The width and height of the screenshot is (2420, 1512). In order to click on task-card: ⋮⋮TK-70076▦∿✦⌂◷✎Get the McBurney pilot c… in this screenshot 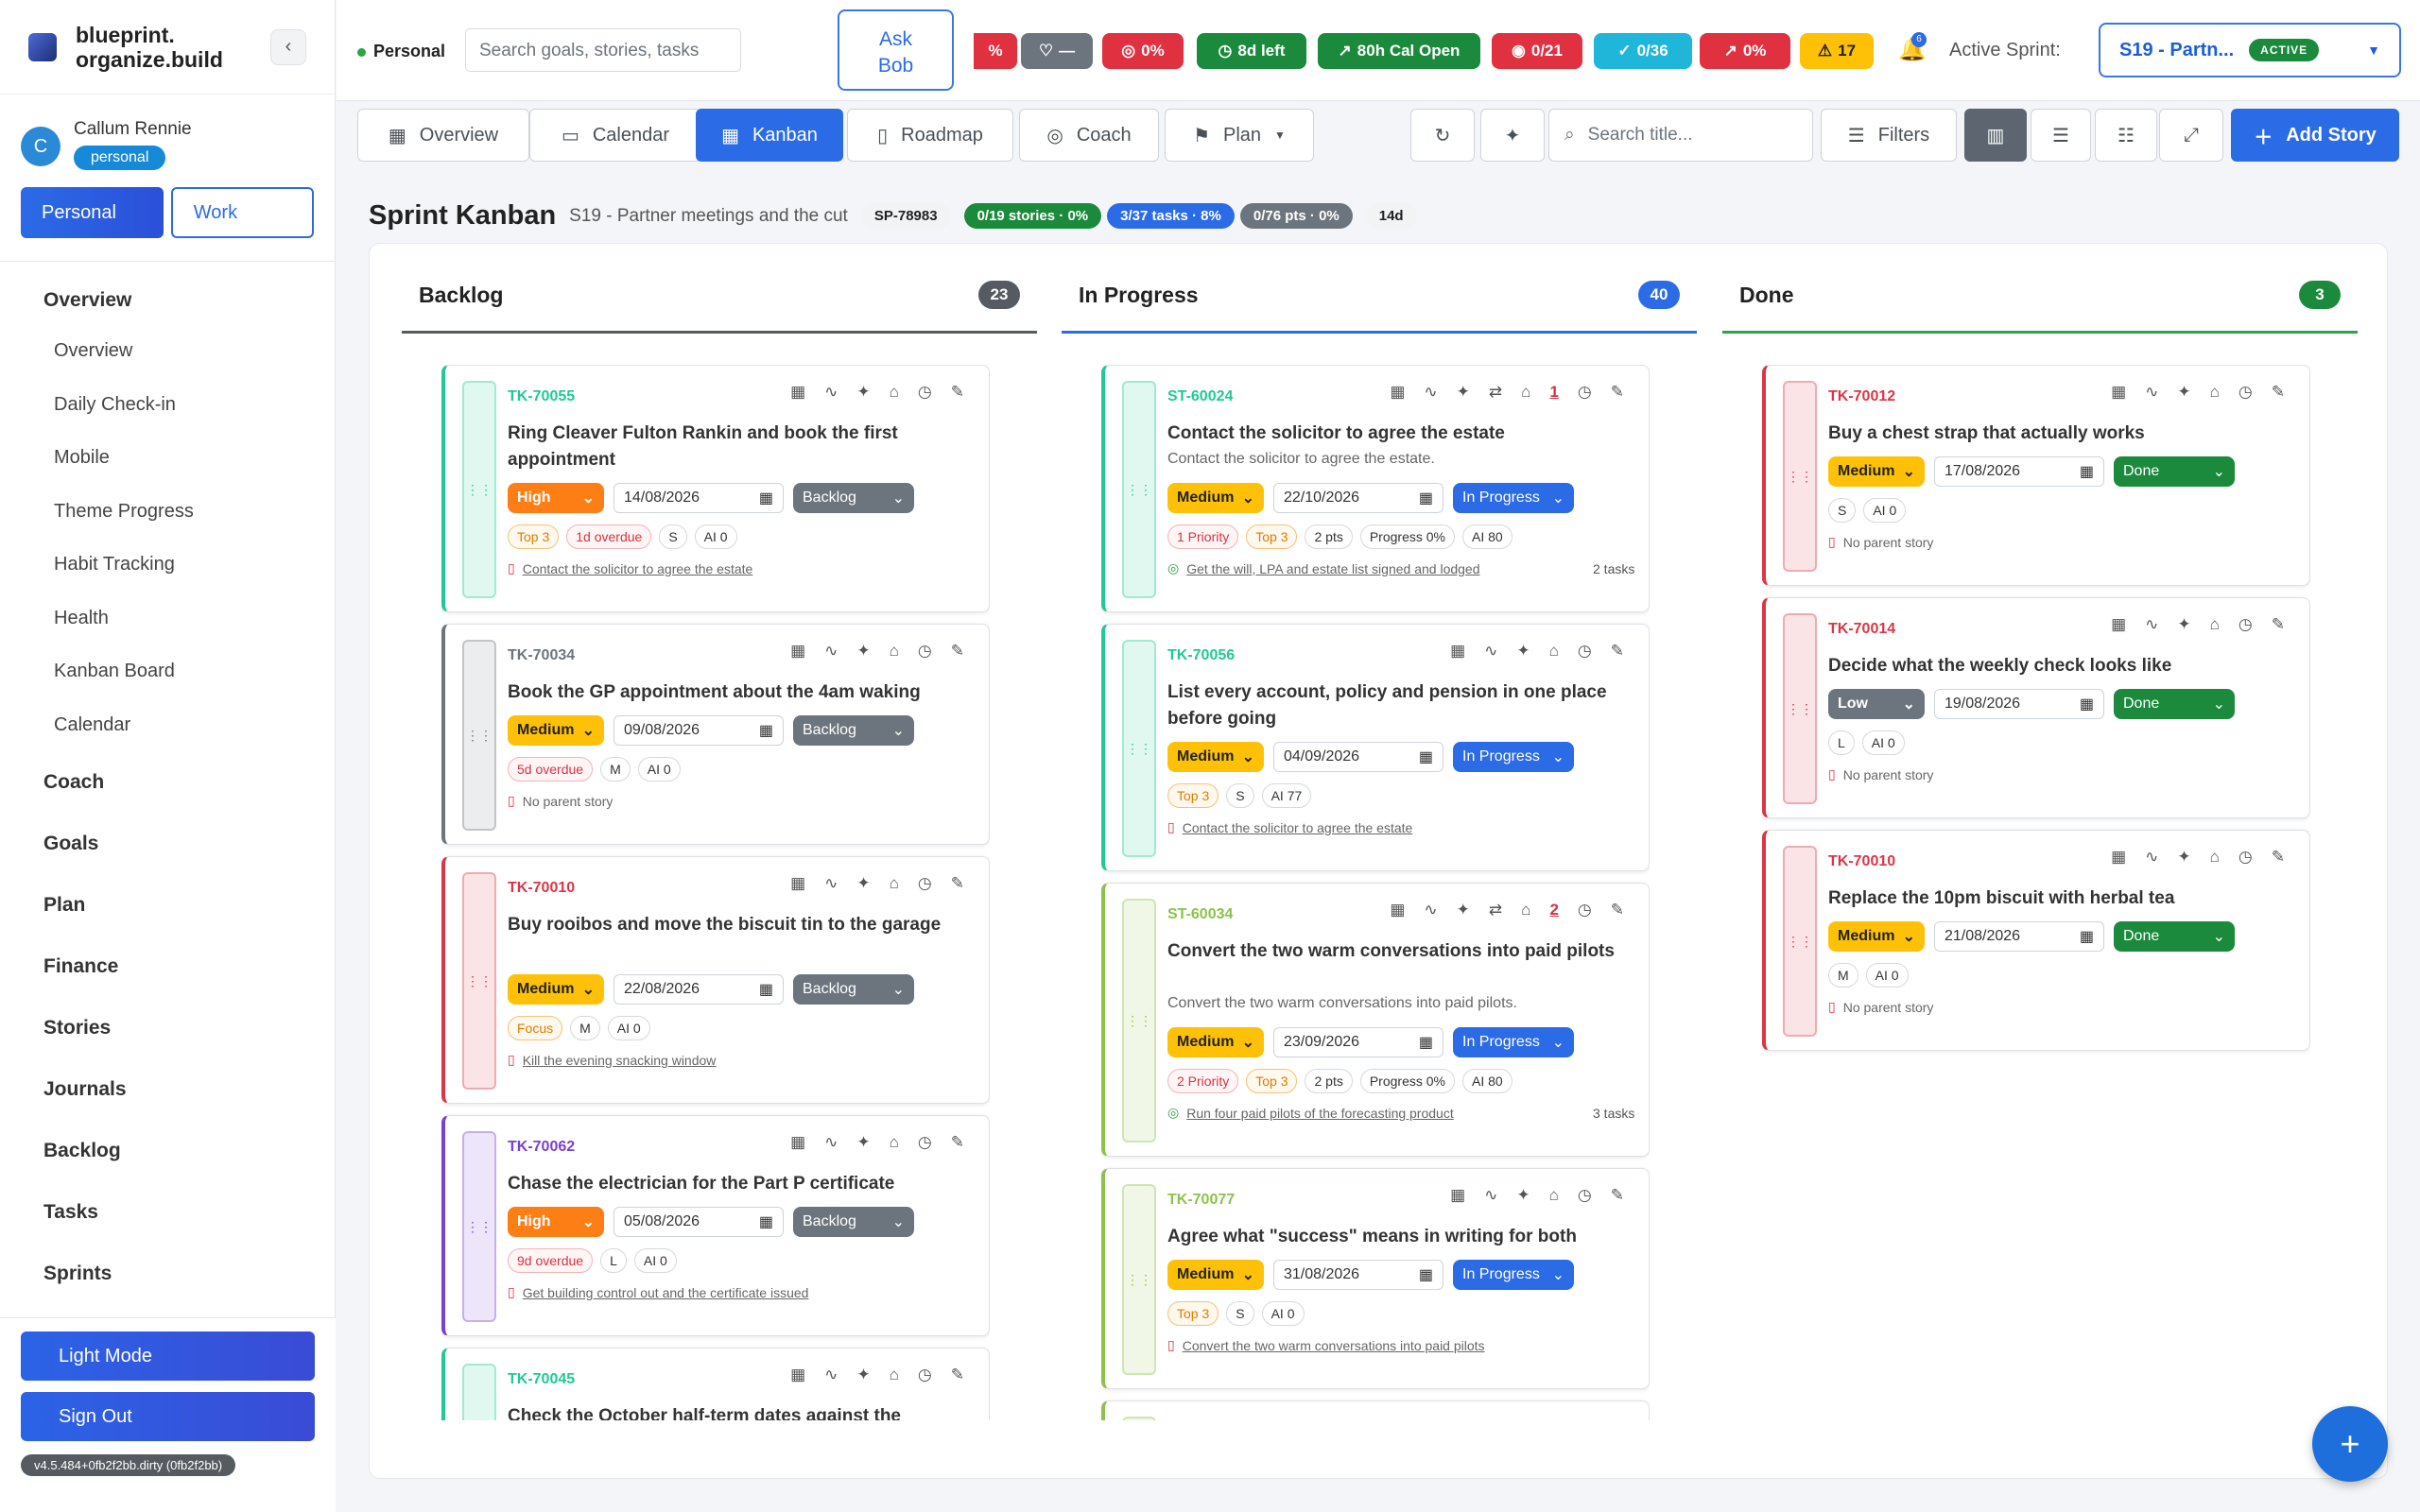, I will do `click(1375, 1410)`.